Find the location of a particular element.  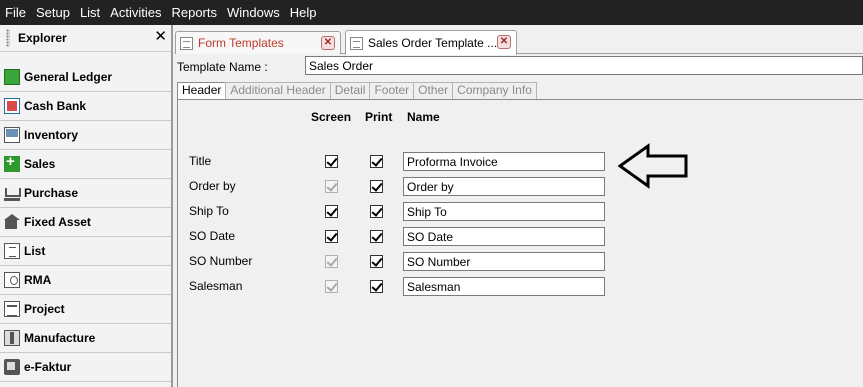

field-label-ship-to: Ship To is located at coordinates (209, 211).